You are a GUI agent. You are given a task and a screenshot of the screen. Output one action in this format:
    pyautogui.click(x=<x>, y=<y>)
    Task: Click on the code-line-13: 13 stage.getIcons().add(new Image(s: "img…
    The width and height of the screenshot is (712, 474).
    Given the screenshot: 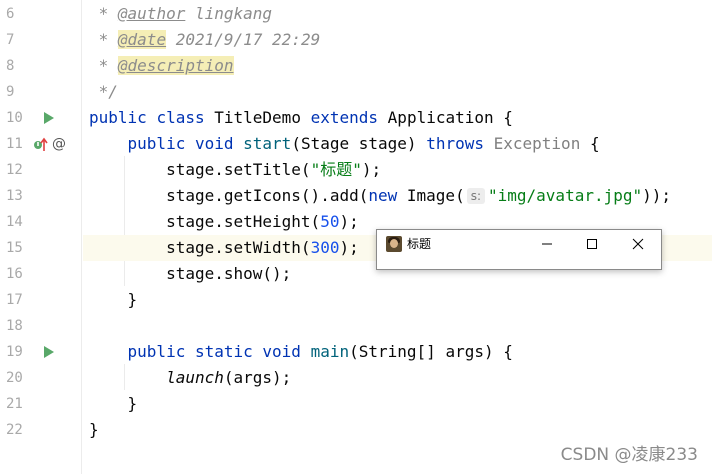 What is the action you would take?
    pyautogui.click(x=356, y=196)
    